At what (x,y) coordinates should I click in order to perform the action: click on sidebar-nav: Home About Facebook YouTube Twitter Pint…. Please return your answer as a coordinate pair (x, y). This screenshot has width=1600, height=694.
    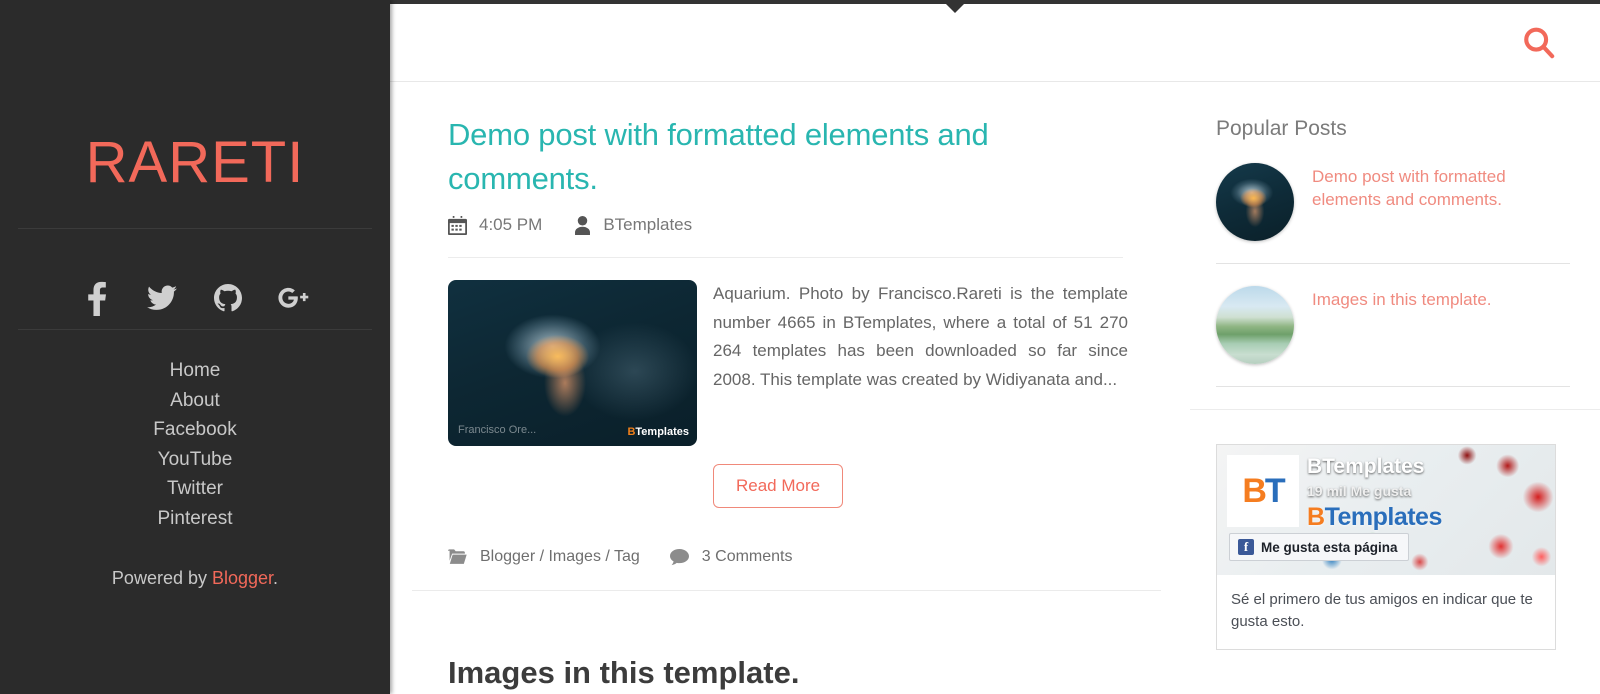
    Looking at the image, I should click on (195, 444).